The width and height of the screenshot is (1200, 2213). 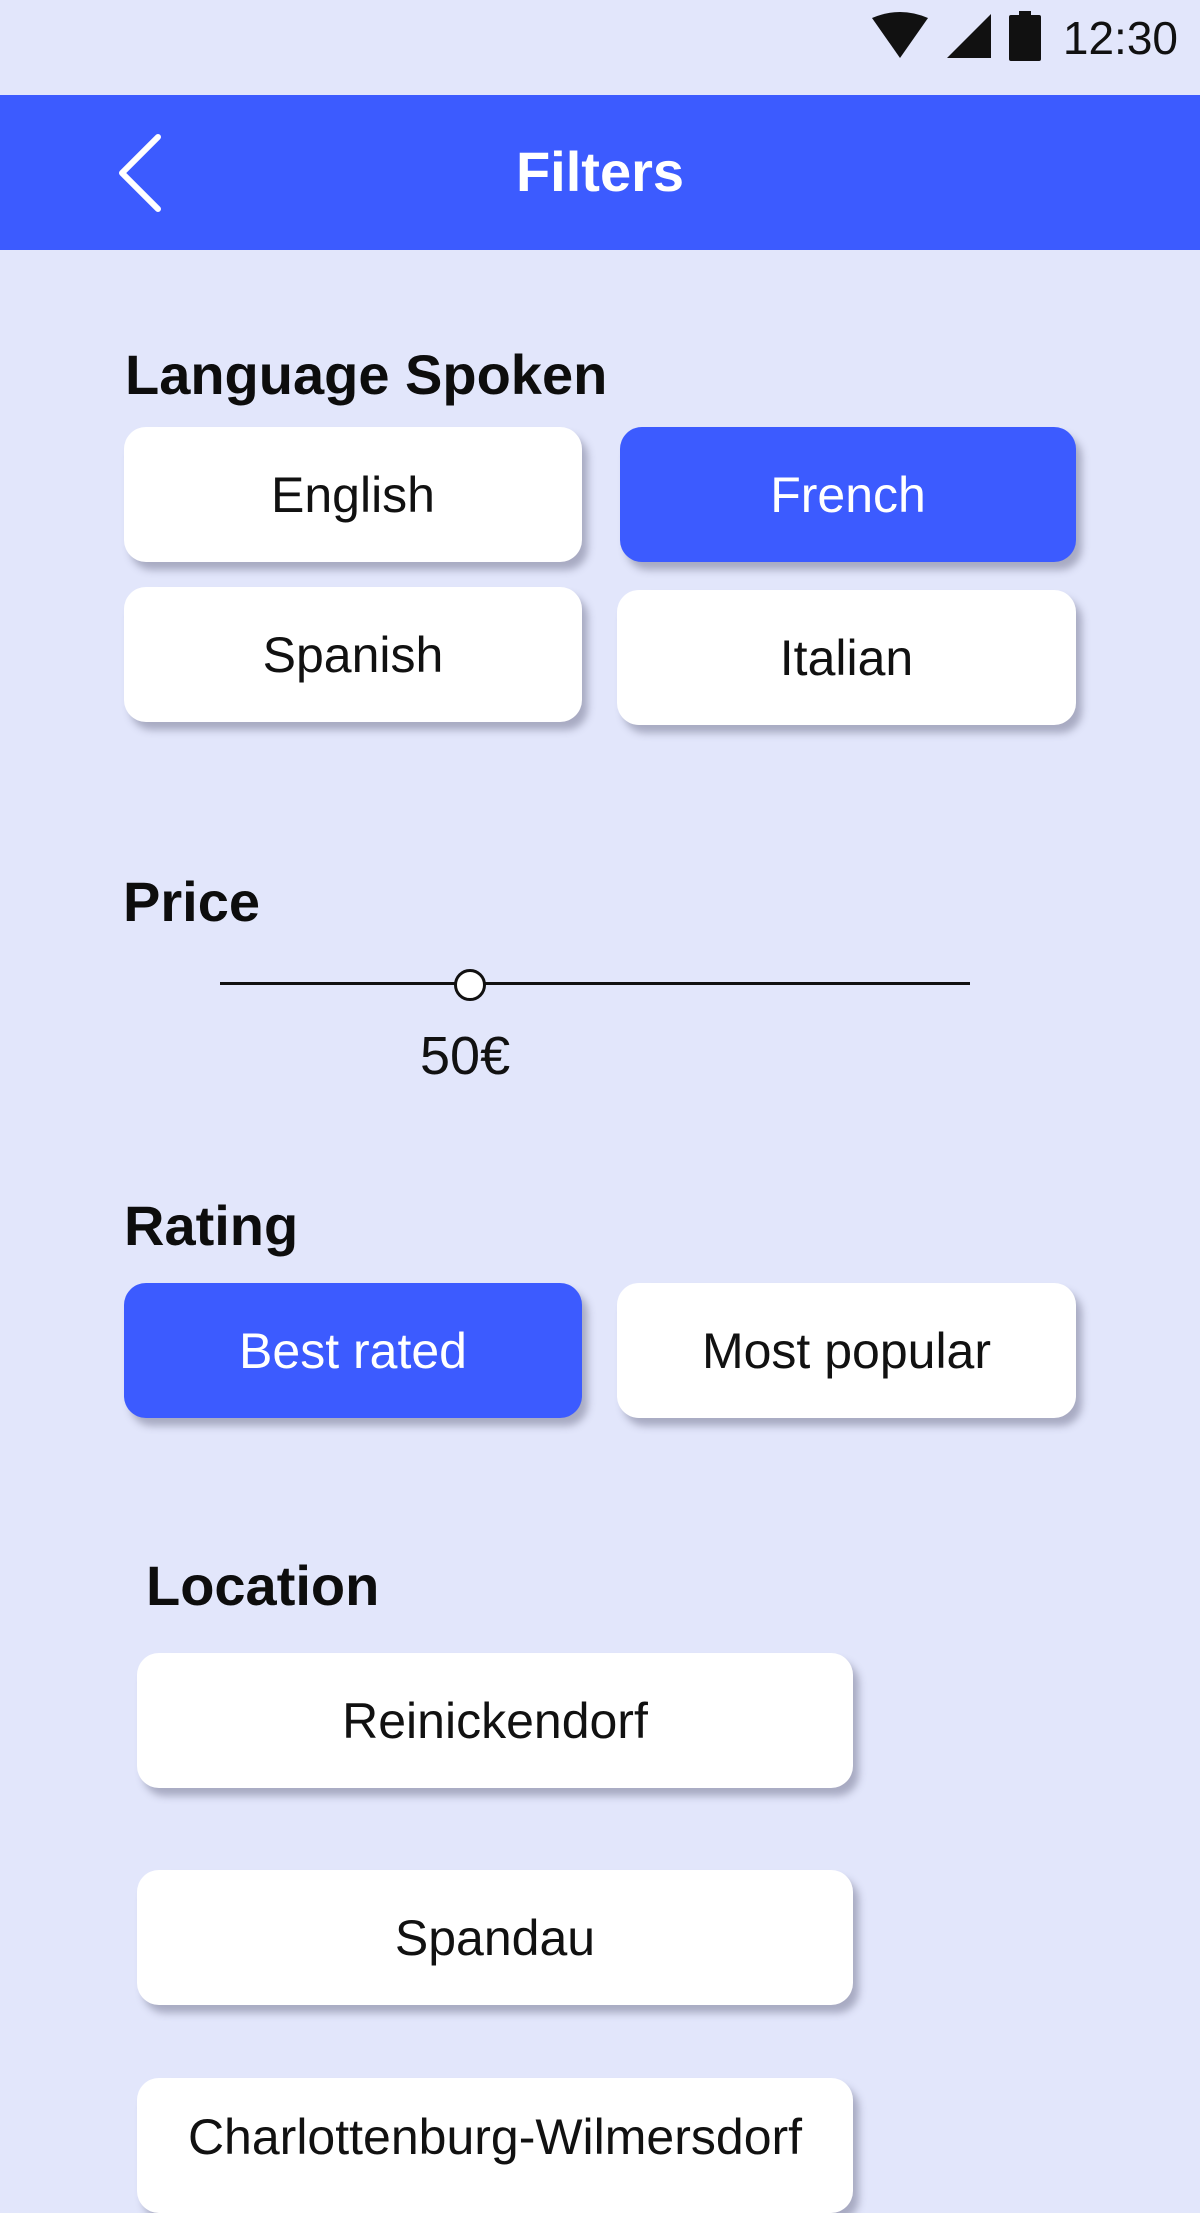 I want to click on rating-chip-most-popular: Most popular, so click(x=846, y=1350).